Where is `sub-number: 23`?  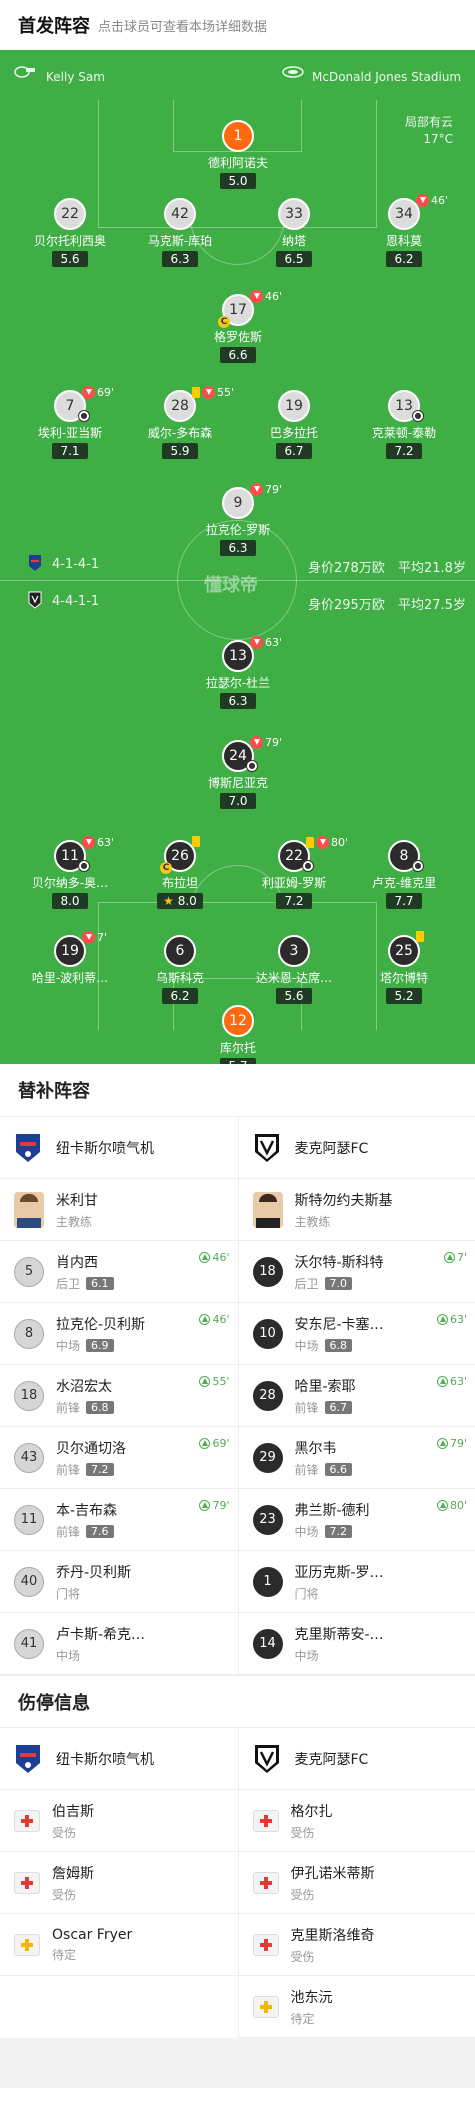 sub-number: 23 is located at coordinates (267, 1519).